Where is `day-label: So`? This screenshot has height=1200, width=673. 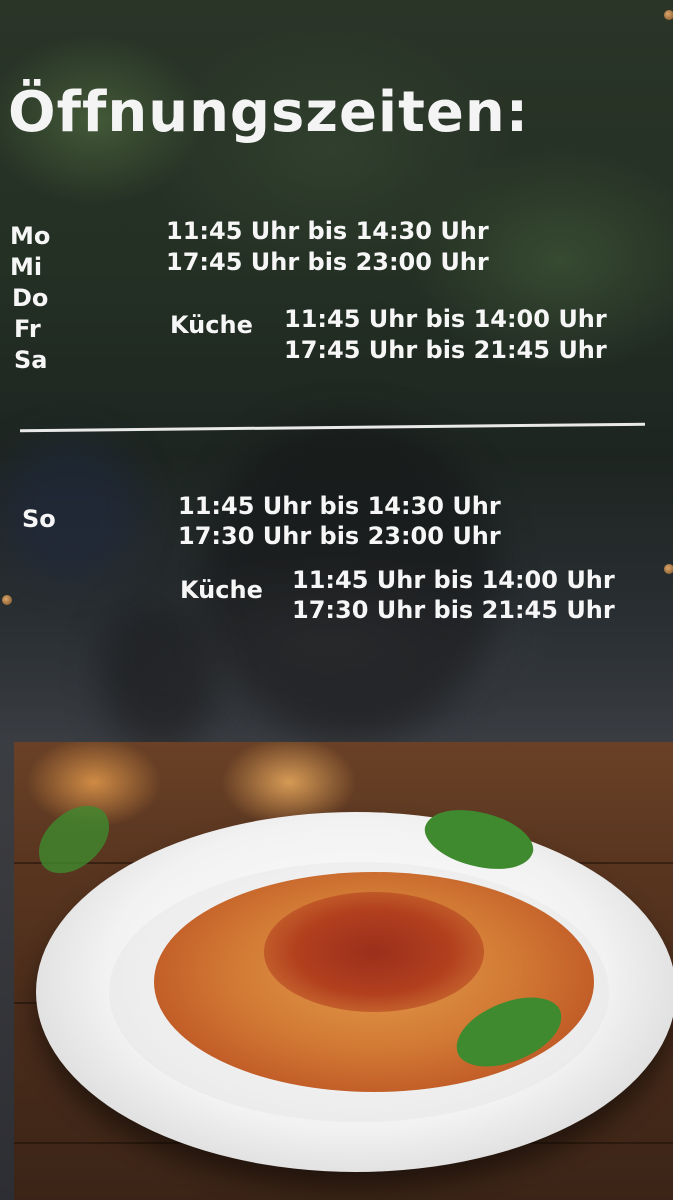 day-label: So is located at coordinates (39, 519).